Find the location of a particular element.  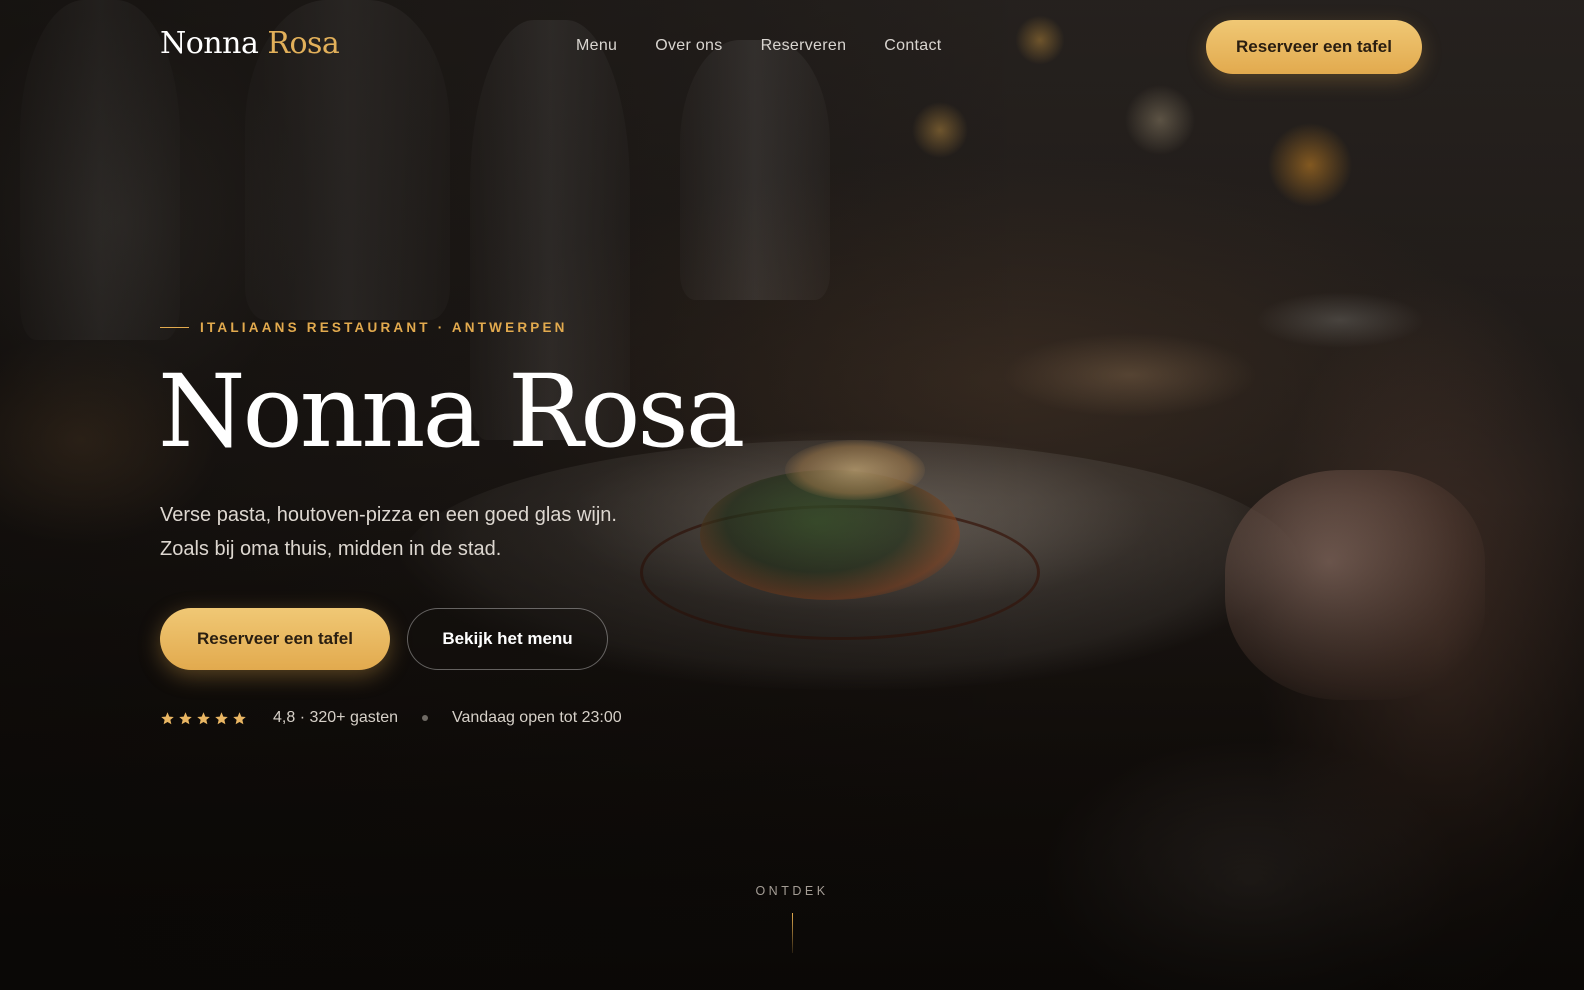

rating-stars is located at coordinates (203, 718).